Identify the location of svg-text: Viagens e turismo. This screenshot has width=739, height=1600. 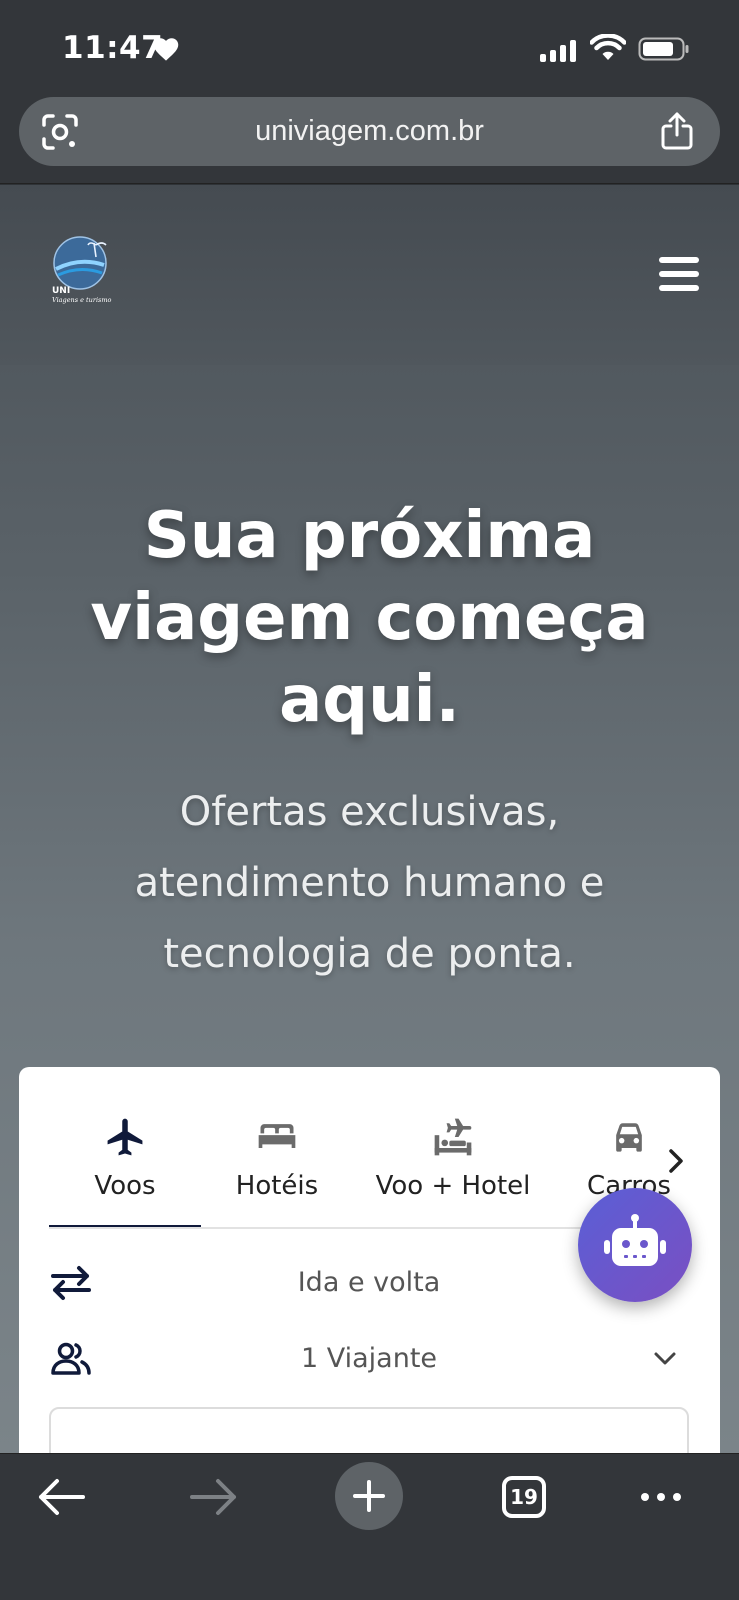
(82, 300).